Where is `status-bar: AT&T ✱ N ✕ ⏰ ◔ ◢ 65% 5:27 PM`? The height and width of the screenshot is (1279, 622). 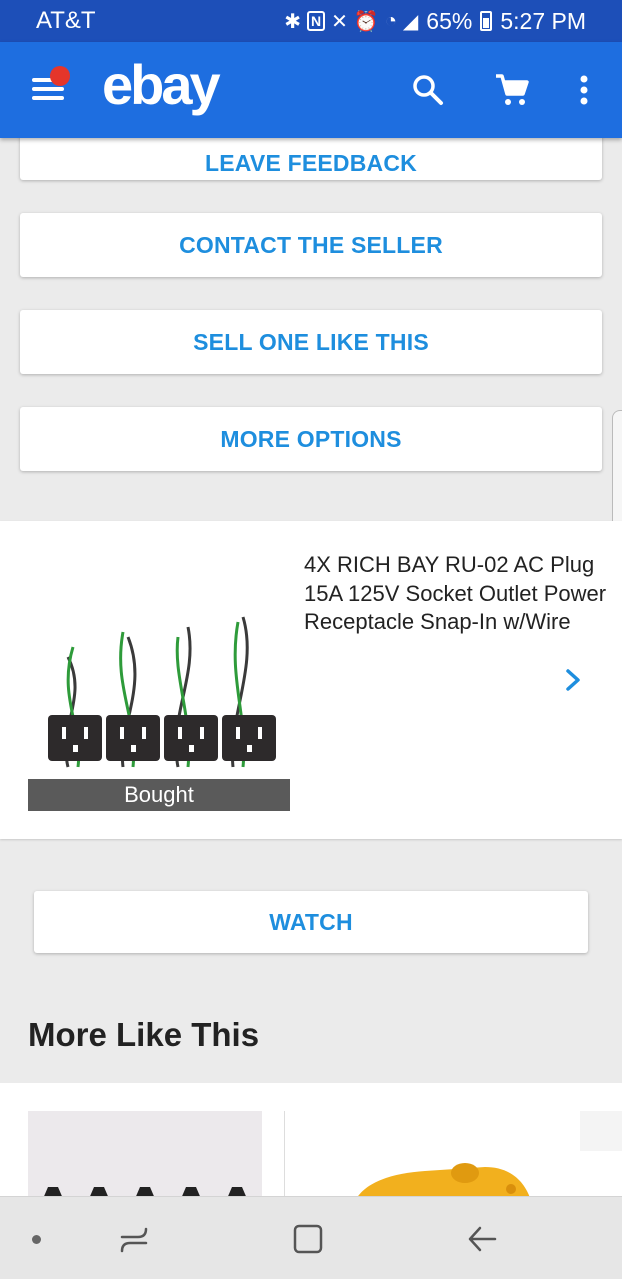 status-bar: AT&T ✱ N ✕ ⏰ ◔ ◢ 65% 5:27 PM is located at coordinates (311, 21).